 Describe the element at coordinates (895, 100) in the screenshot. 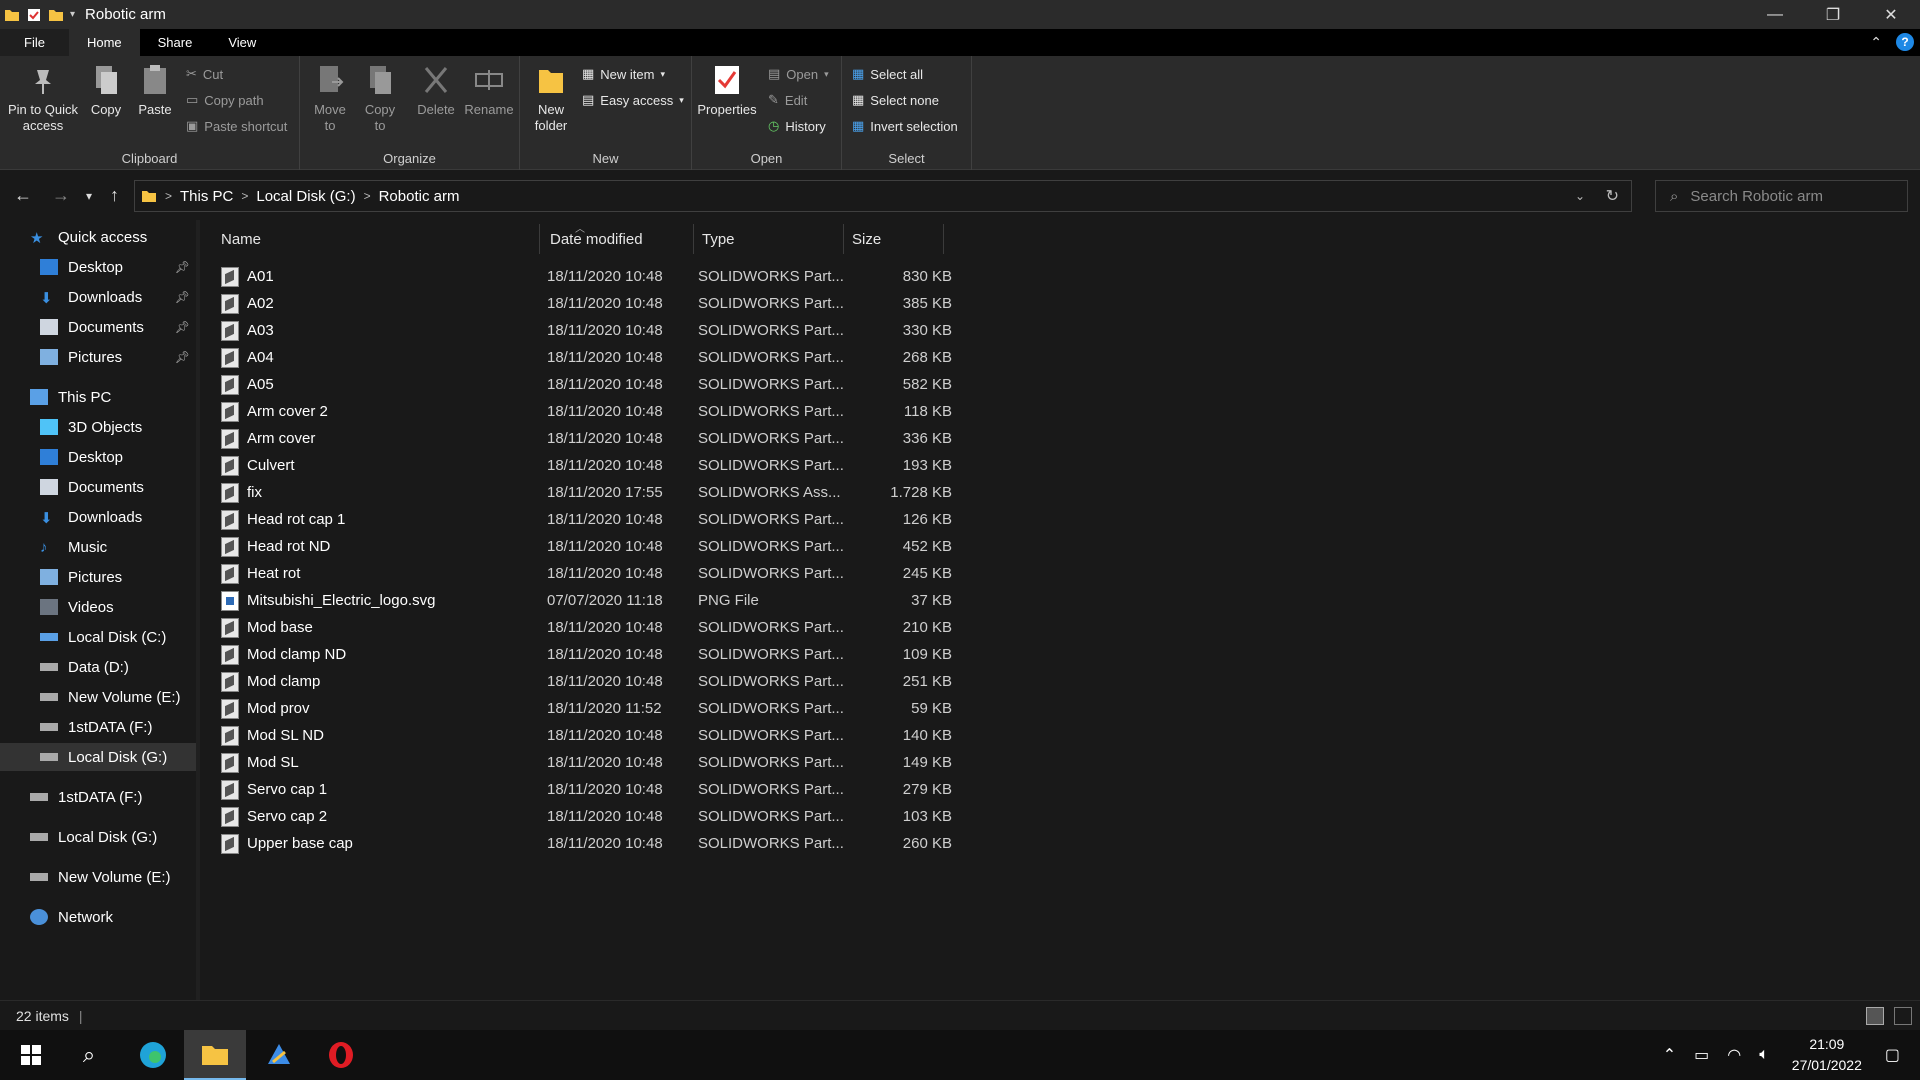

I see `select-none-button: ▦ Select none` at that location.